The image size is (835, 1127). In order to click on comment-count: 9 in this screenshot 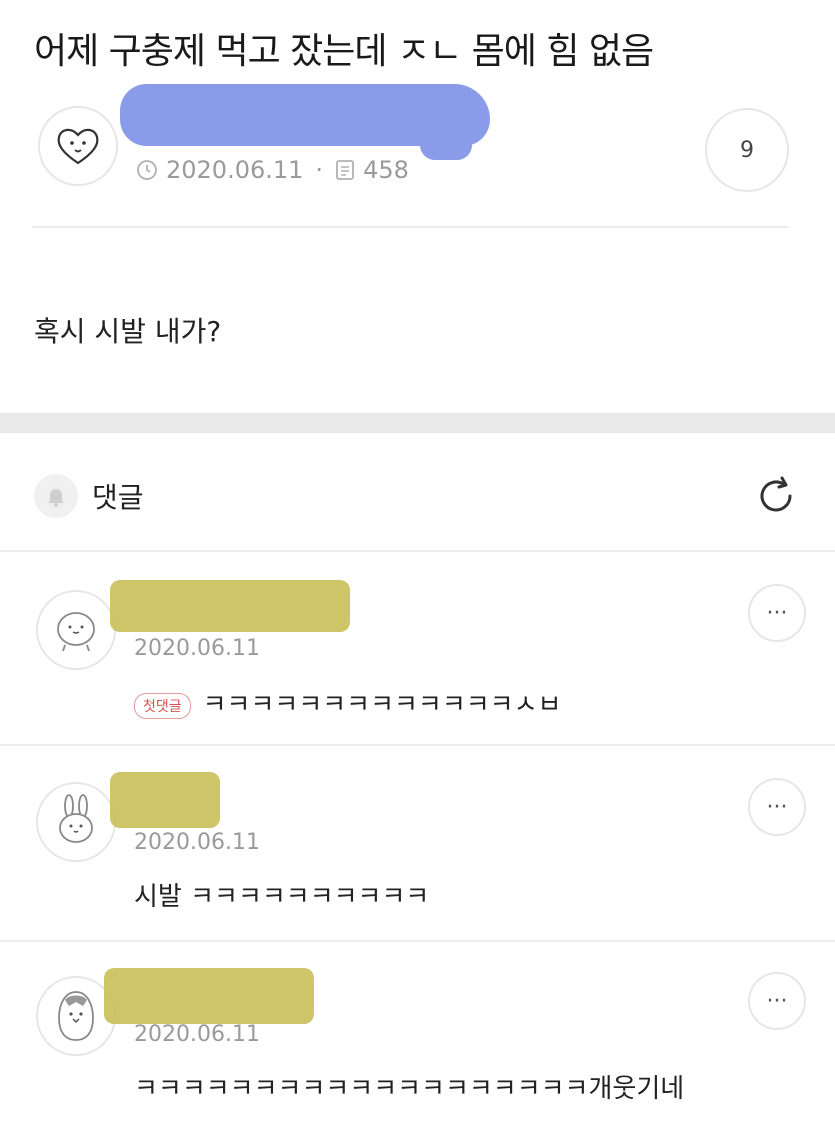, I will do `click(747, 150)`.